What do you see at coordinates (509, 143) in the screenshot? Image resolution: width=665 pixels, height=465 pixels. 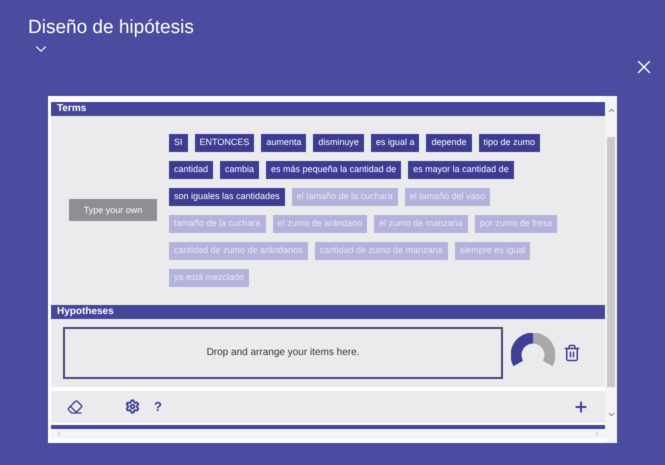 I see `term-chip: tipo de zumo` at bounding box center [509, 143].